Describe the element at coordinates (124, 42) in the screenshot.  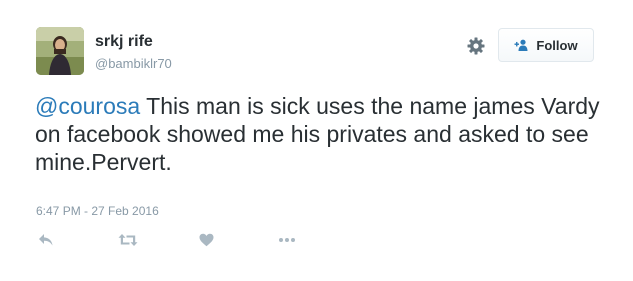
I see `user-display-name: srkj rife` at that location.